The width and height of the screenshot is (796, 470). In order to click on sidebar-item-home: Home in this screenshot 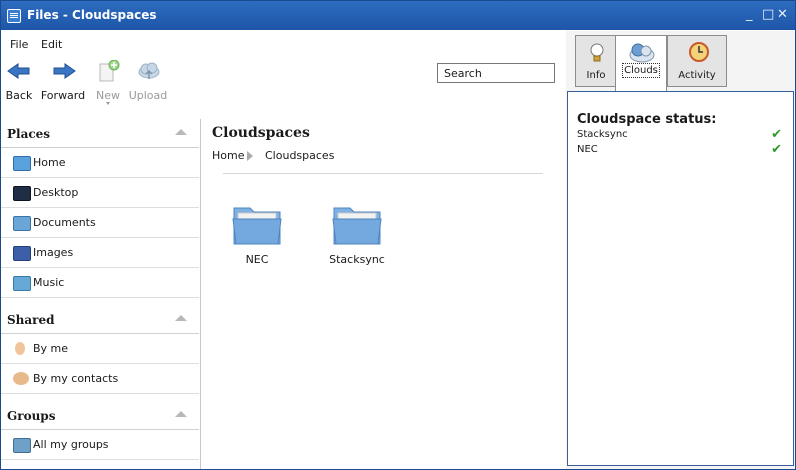, I will do `click(100, 163)`.